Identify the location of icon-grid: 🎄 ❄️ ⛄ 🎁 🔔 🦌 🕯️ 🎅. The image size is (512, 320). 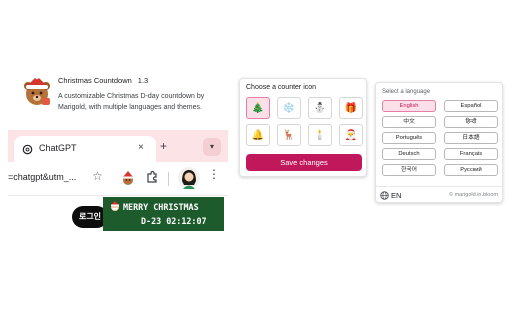
(305, 121).